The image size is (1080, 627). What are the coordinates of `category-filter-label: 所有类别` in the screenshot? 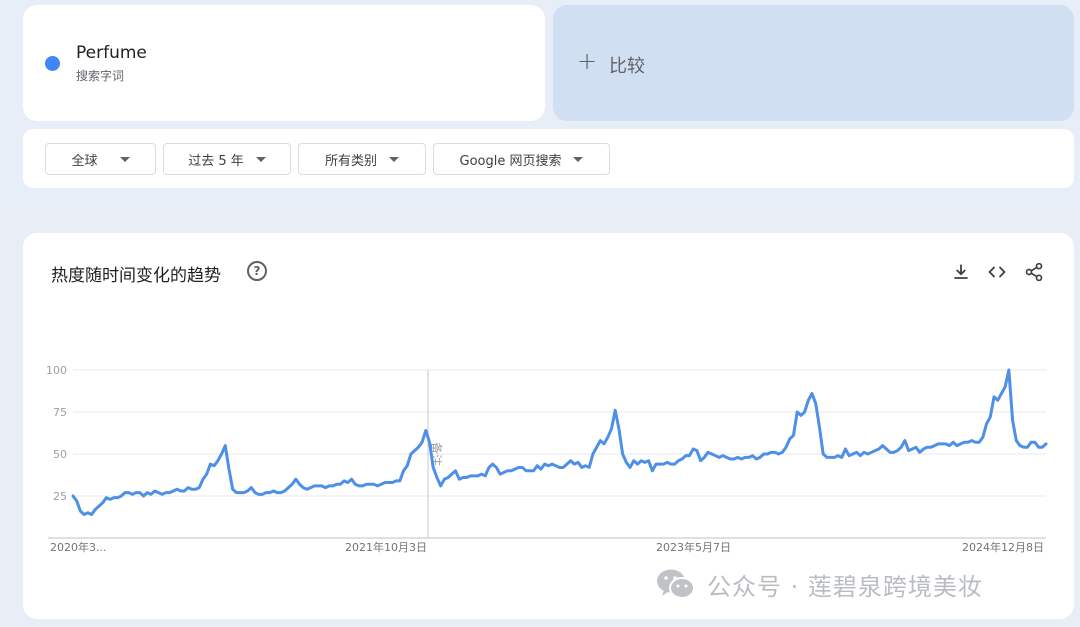 It's located at (350, 161).